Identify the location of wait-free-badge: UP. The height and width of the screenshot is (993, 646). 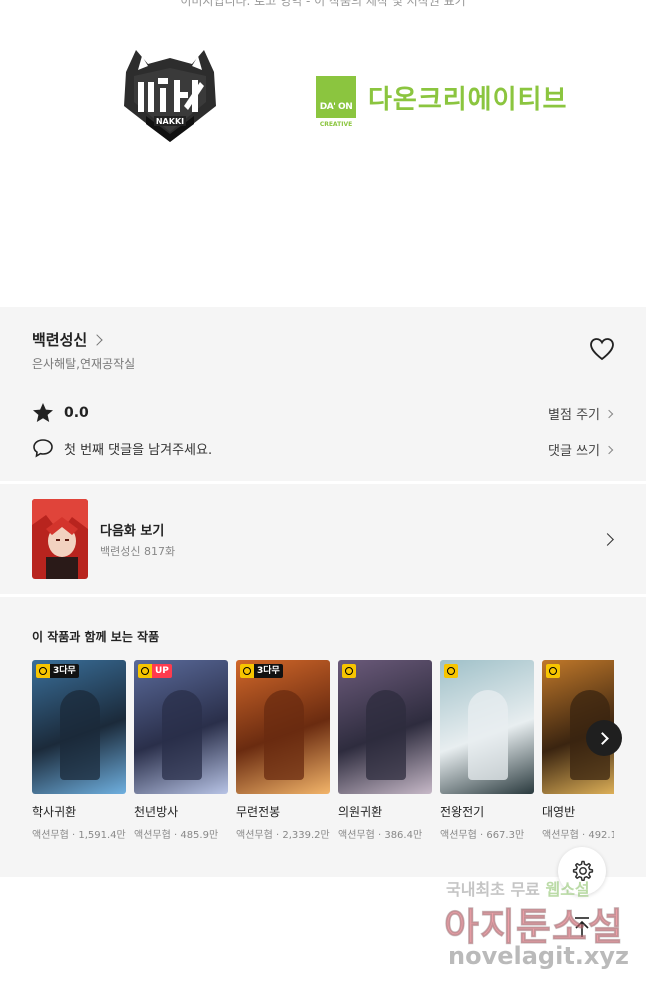
(155, 671).